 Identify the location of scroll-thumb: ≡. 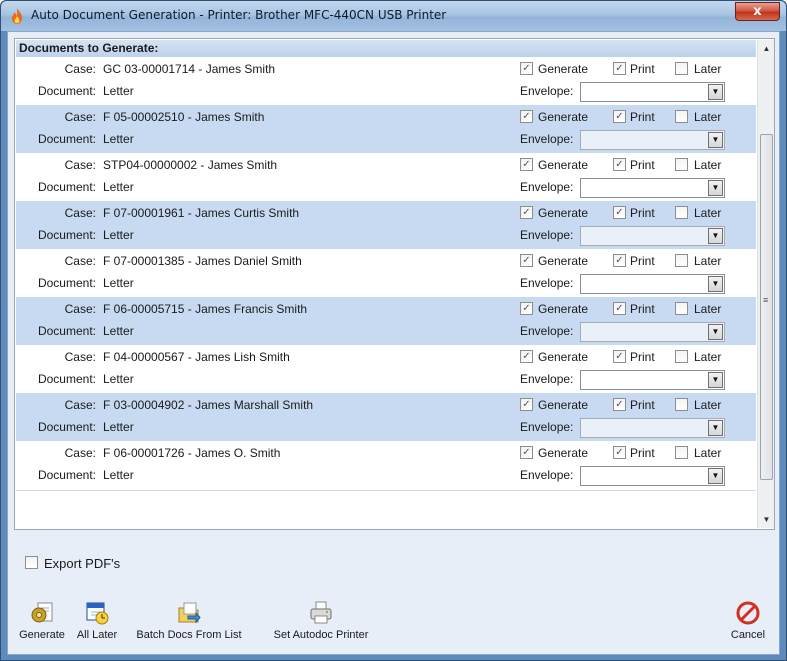
(766, 307).